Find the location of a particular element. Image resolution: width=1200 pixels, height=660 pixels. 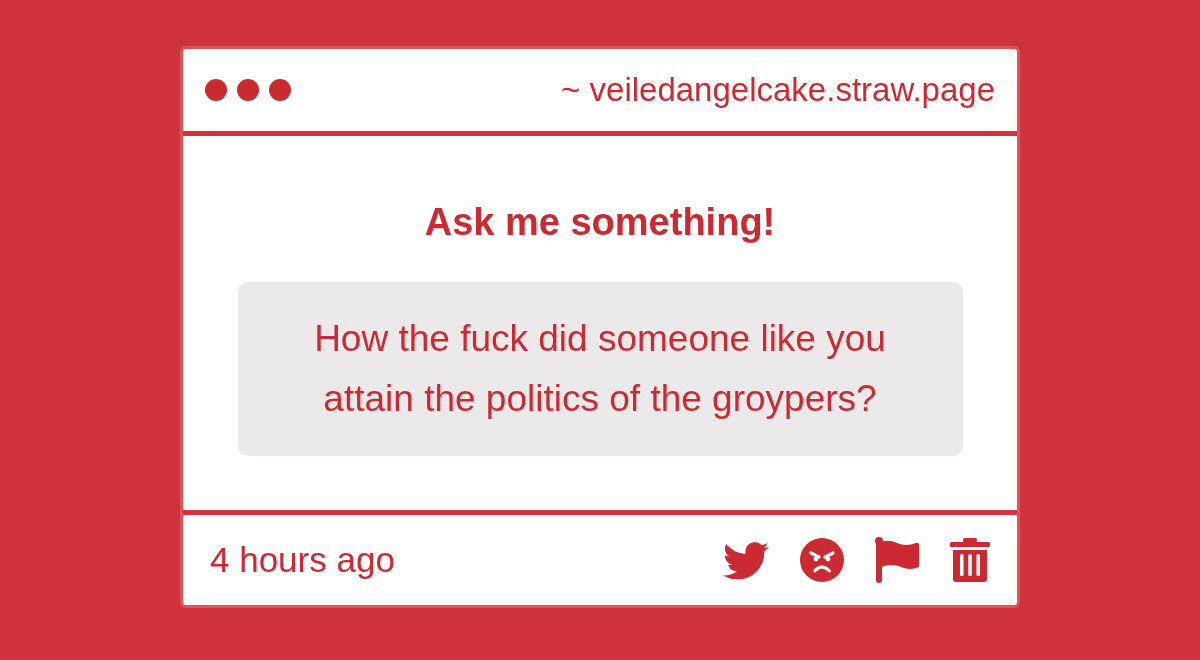

angry-face-icon is located at coordinates (822, 560).